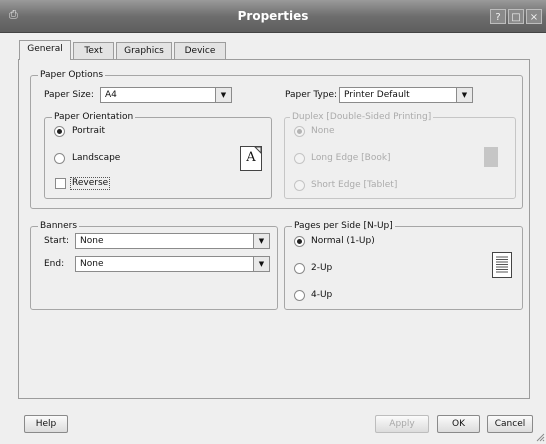  Describe the element at coordinates (351, 158) in the screenshot. I see `duplex-long-edge-label: Long Edge [Book]` at that location.